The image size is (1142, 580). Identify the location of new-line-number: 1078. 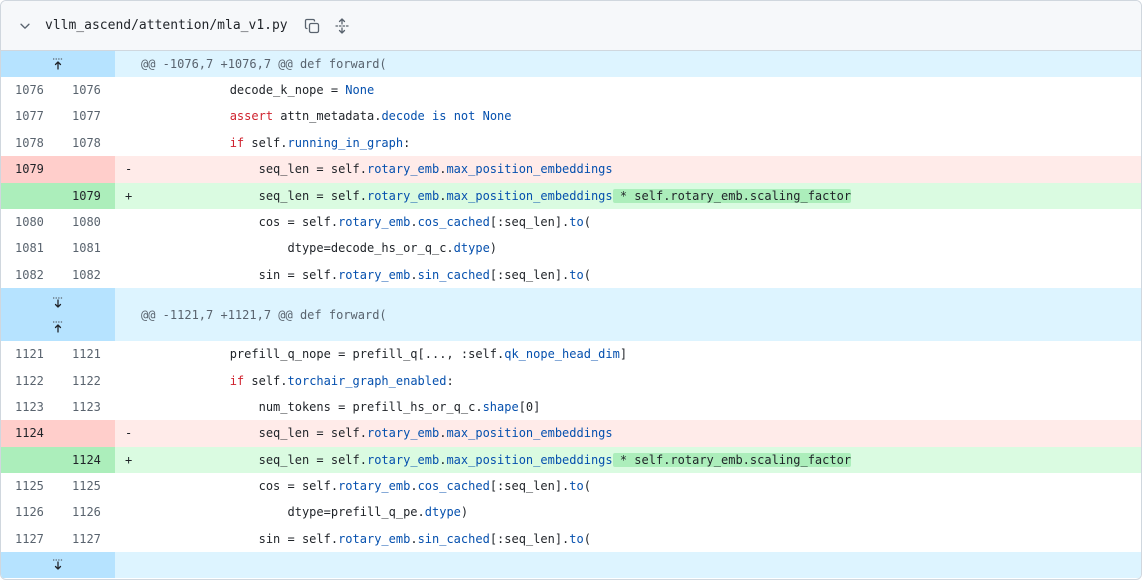
(86, 143).